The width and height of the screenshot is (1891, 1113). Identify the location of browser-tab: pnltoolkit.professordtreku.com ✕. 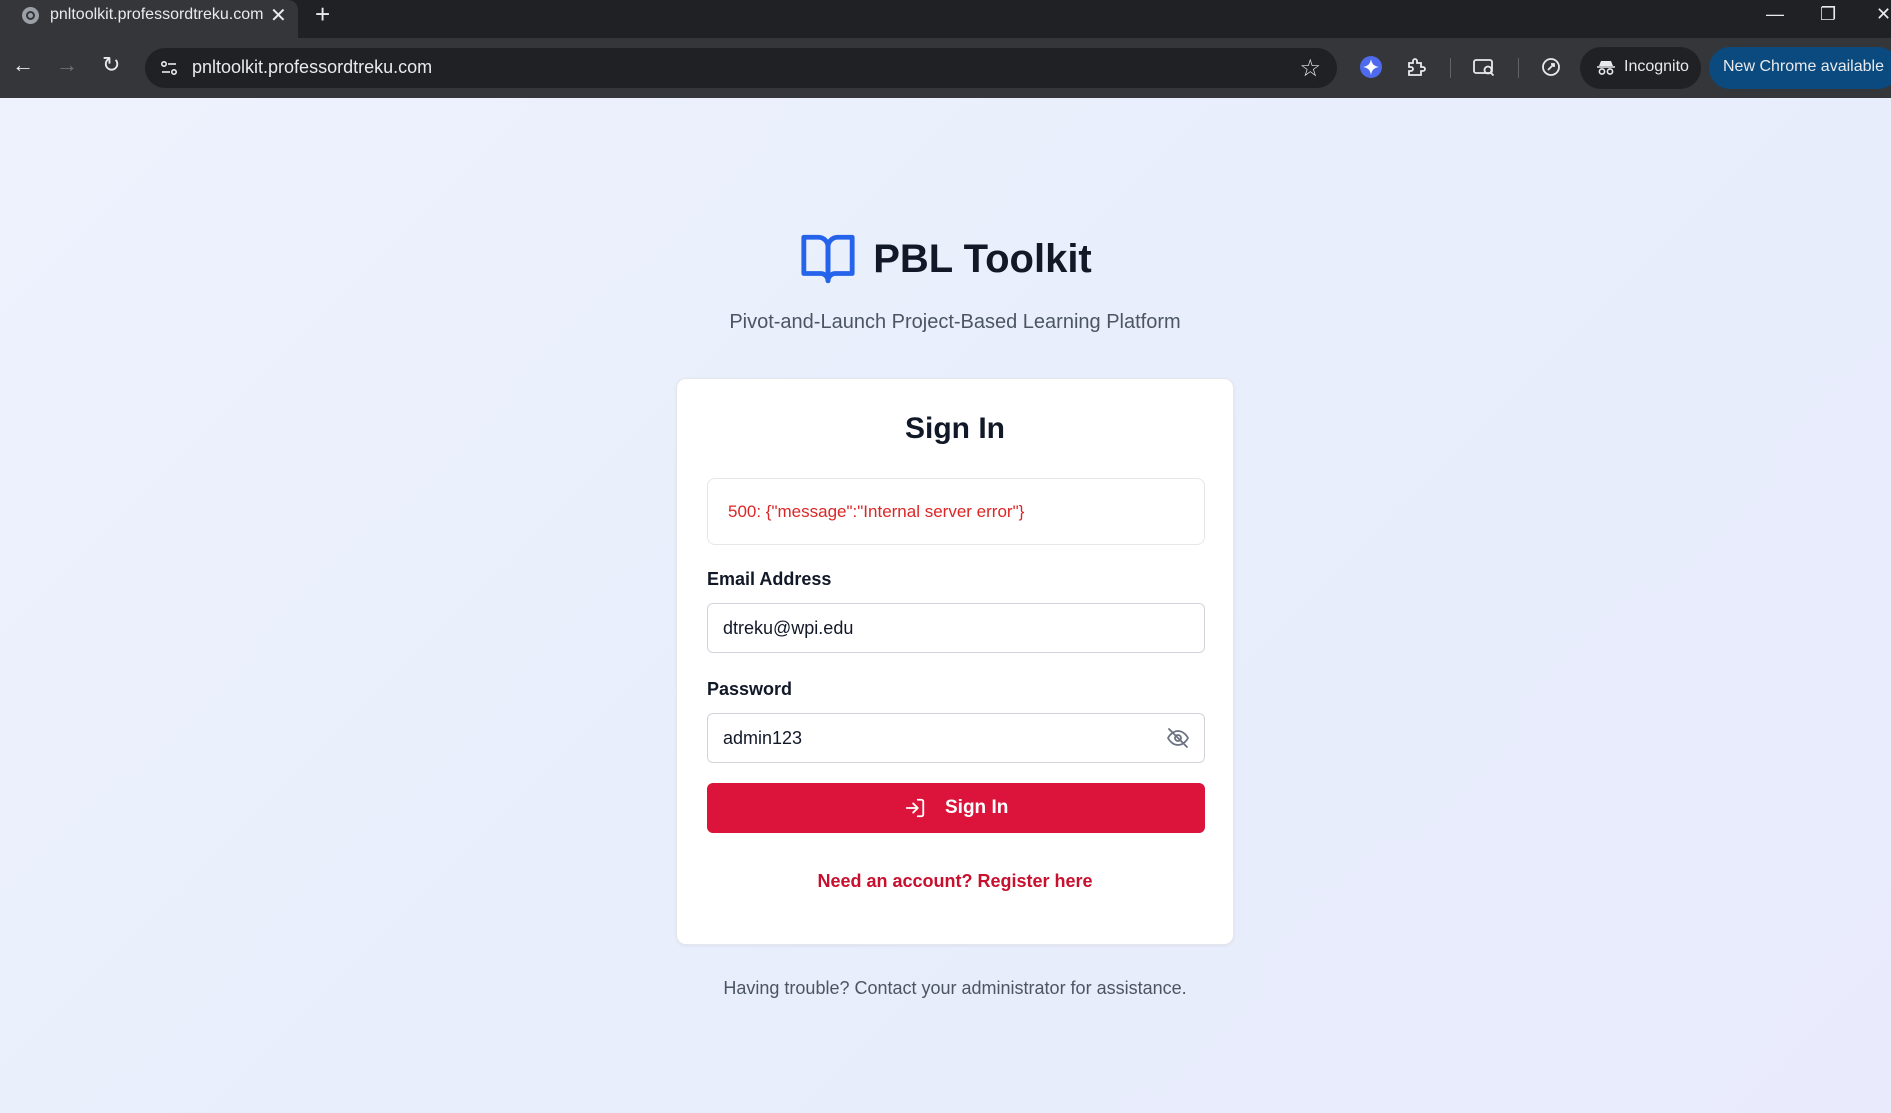
(149, 19).